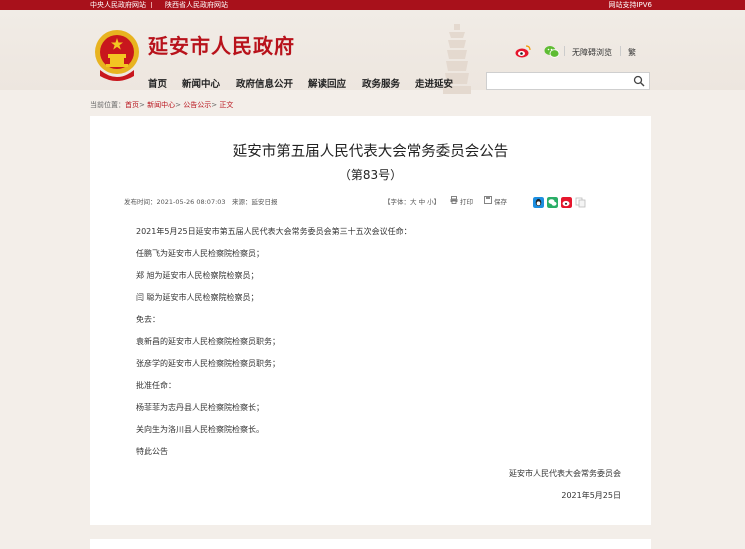  What do you see at coordinates (201, 83) in the screenshot?
I see `nav-item-news: 新闻中心` at bounding box center [201, 83].